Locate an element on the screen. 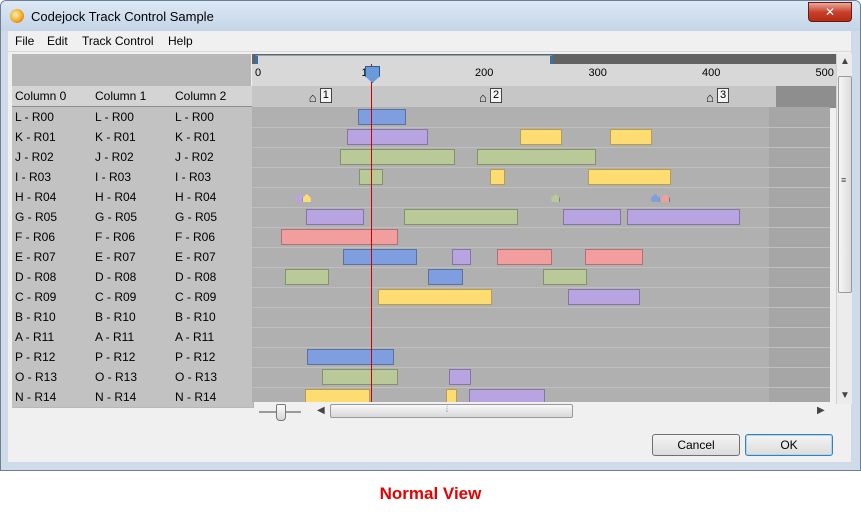  ok-button: OK is located at coordinates (789, 445).